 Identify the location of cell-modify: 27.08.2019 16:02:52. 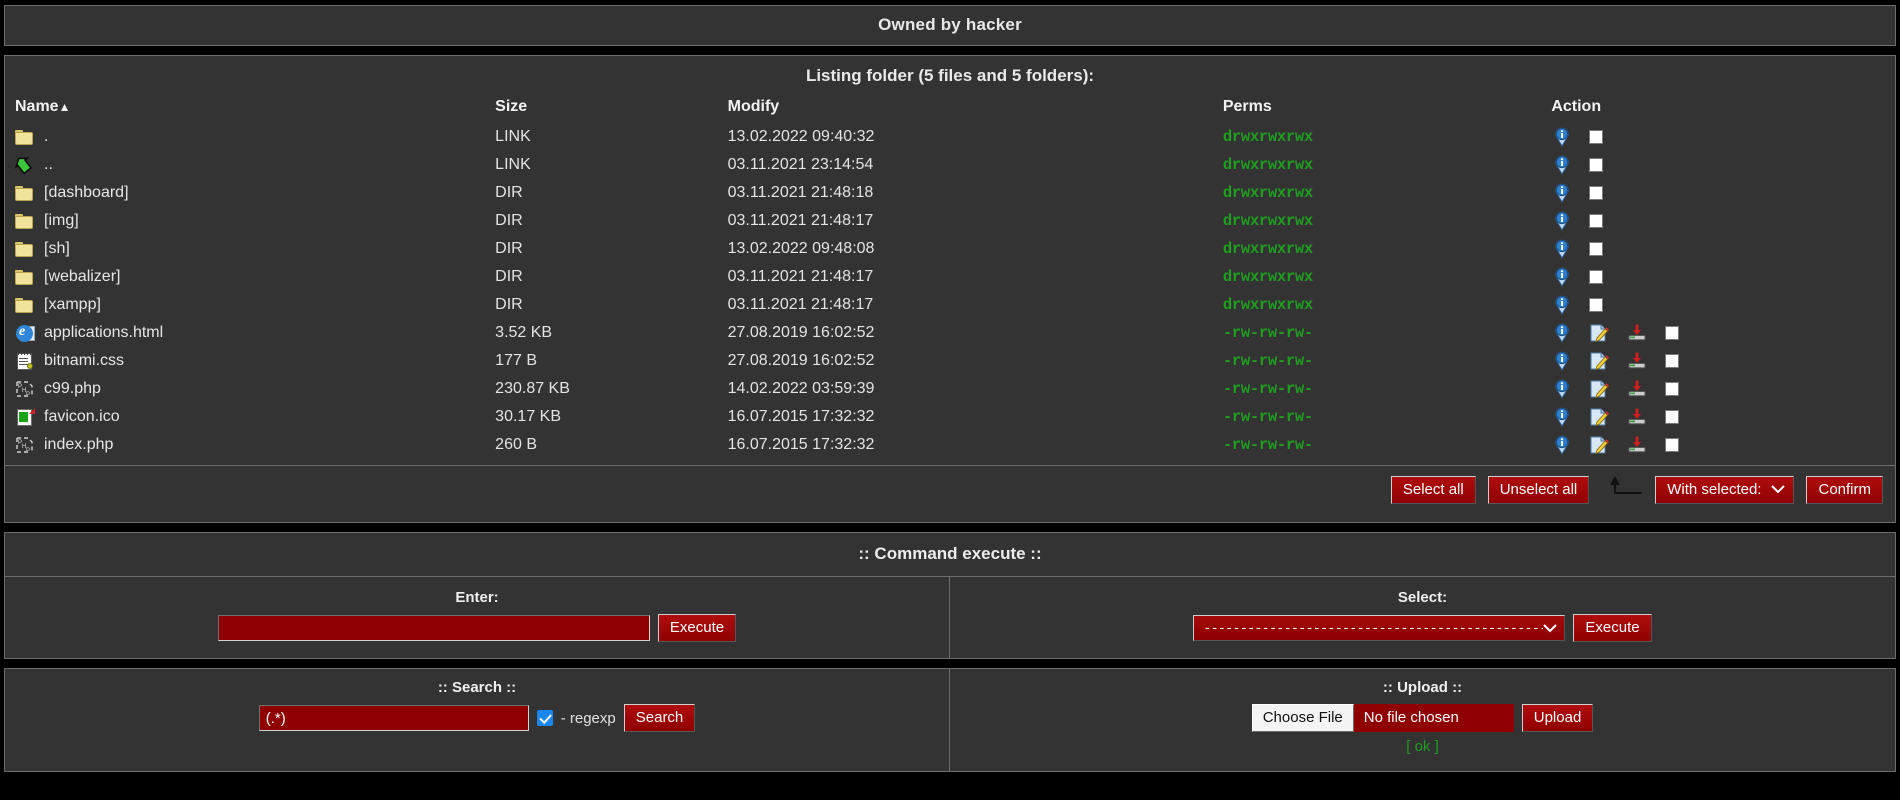
(801, 332).